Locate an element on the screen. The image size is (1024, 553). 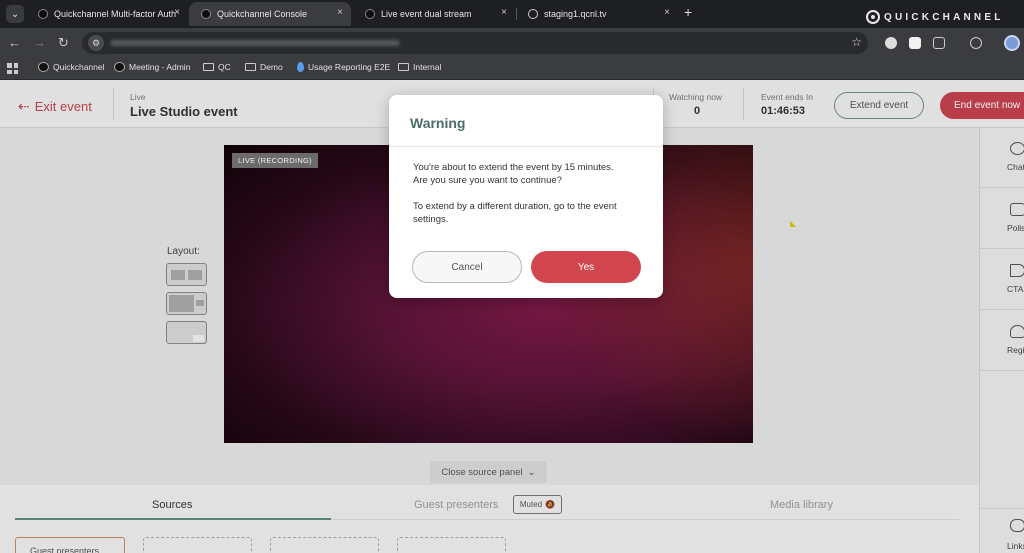
bookmark-folder-internal: Internal is located at coordinates (419, 67).